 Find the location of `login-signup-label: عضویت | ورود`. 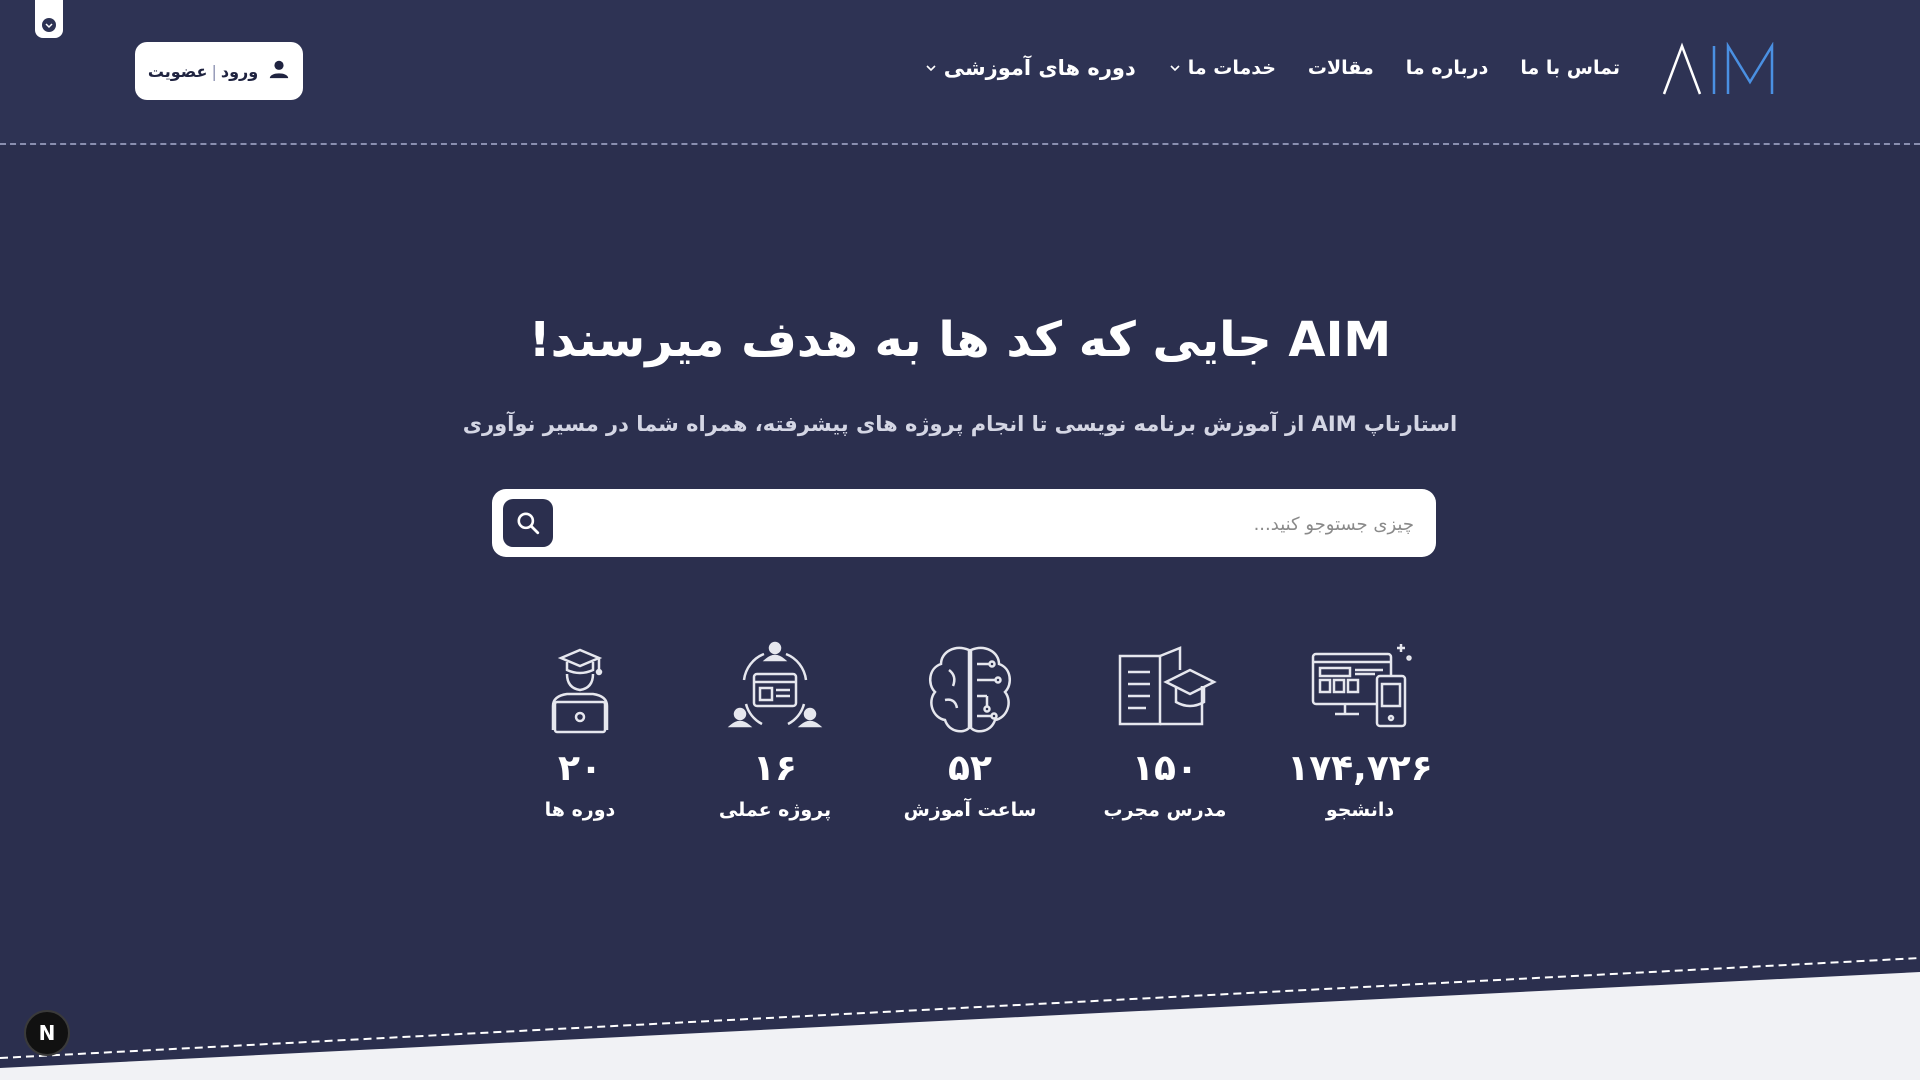

login-signup-label: عضویت | ورود is located at coordinates (203, 71).